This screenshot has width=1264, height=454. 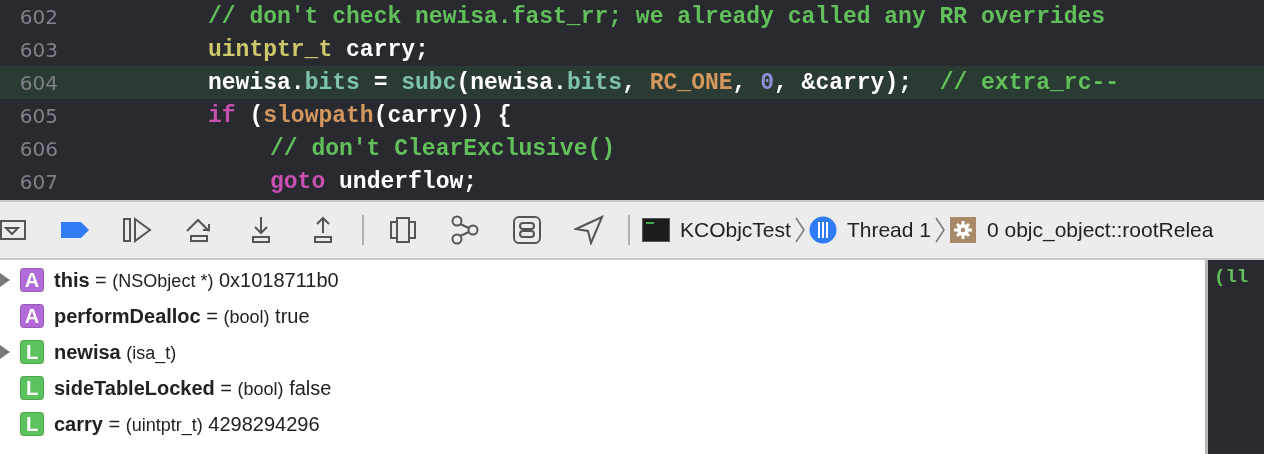 I want to click on breadcrumb-item: KCObjcTest, so click(x=716, y=230).